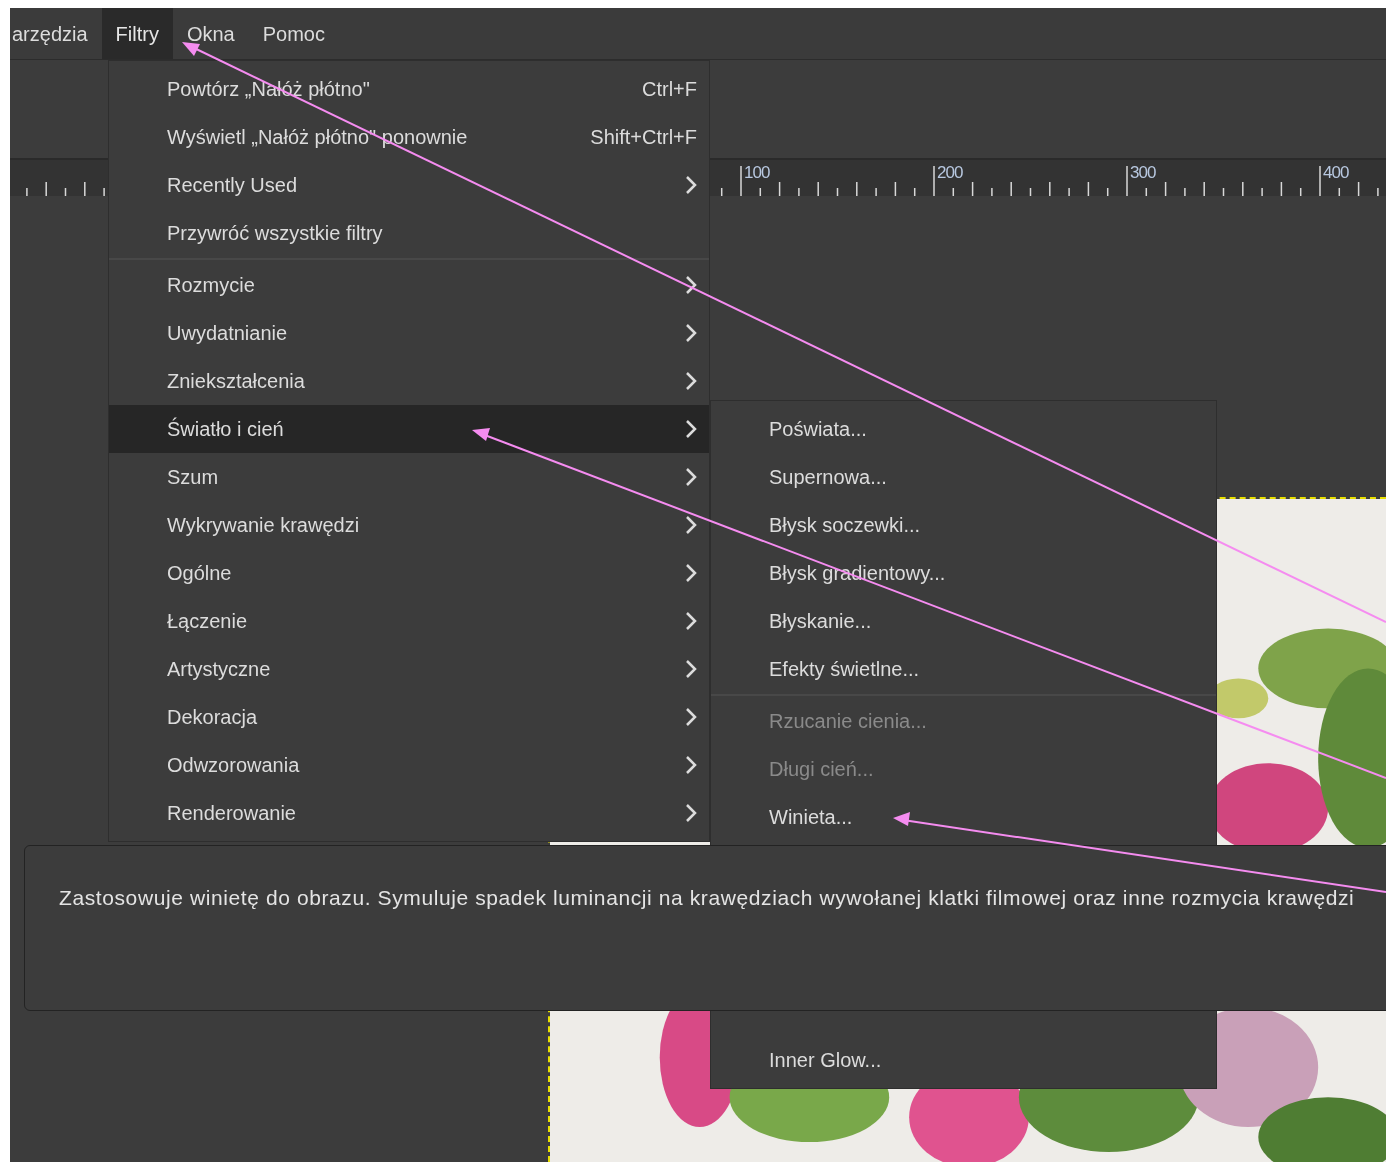 This screenshot has height=1162, width=1386. I want to click on menu-item: arzędzia, so click(56, 33).